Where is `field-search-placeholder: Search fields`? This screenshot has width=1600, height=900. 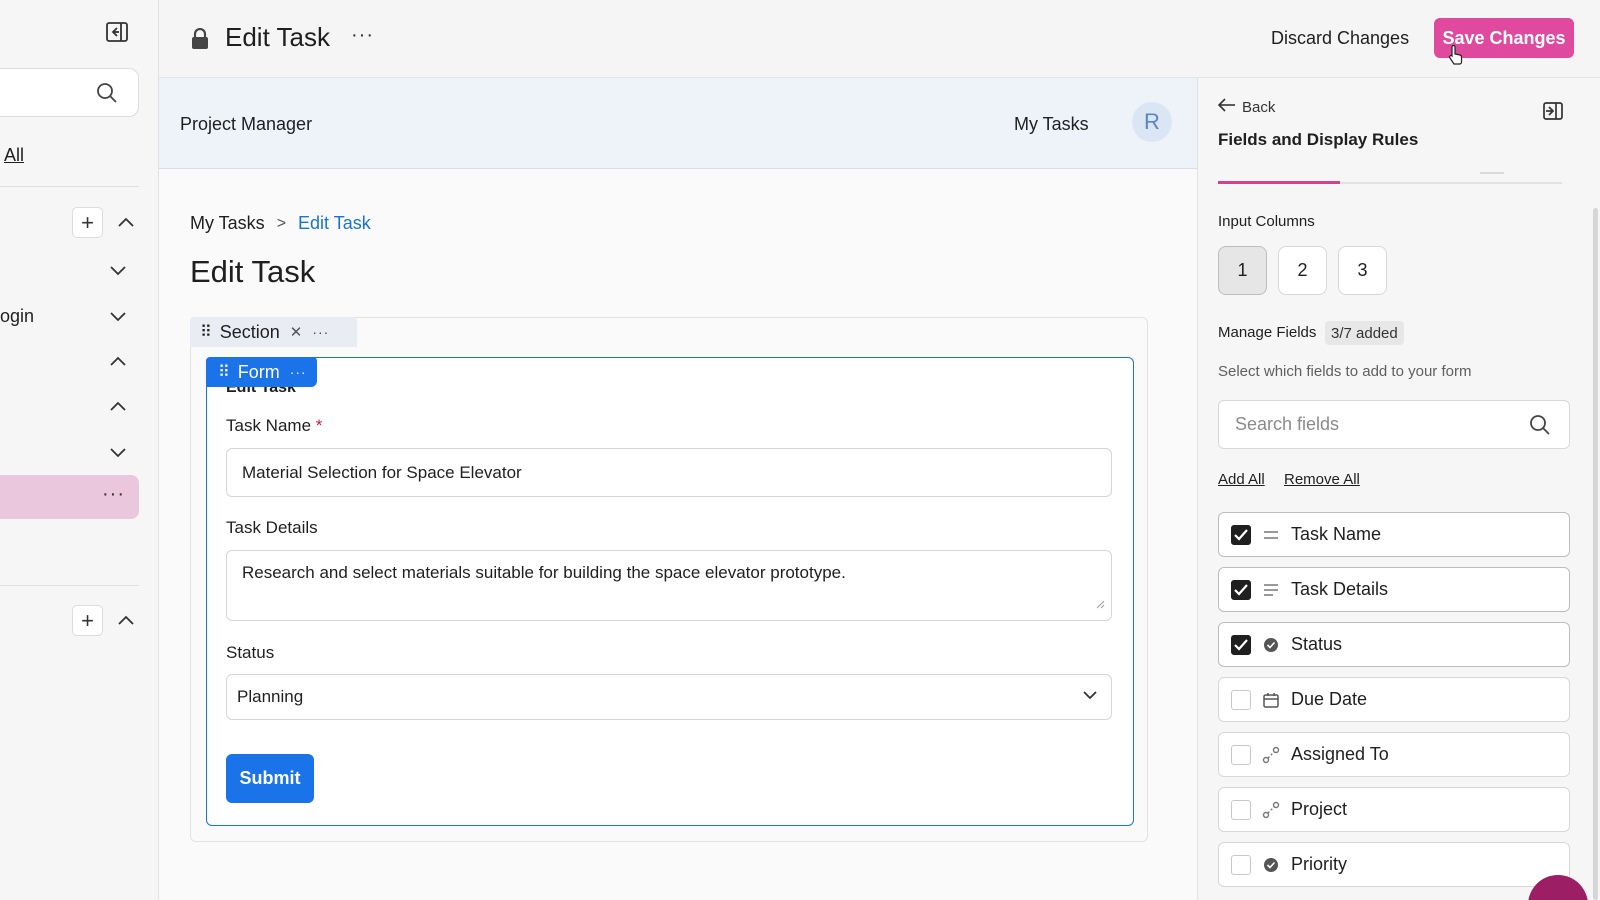
field-search-placeholder: Search fields is located at coordinates (1287, 424).